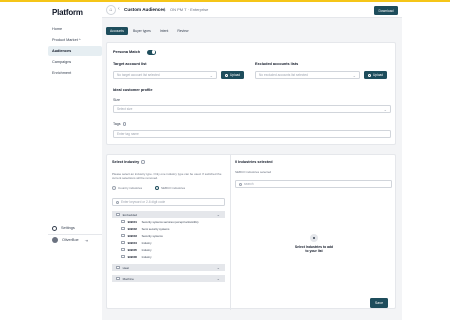  What do you see at coordinates (168, 228) in the screenshot?
I see `list-item: 999002 Semi security systems` at bounding box center [168, 228].